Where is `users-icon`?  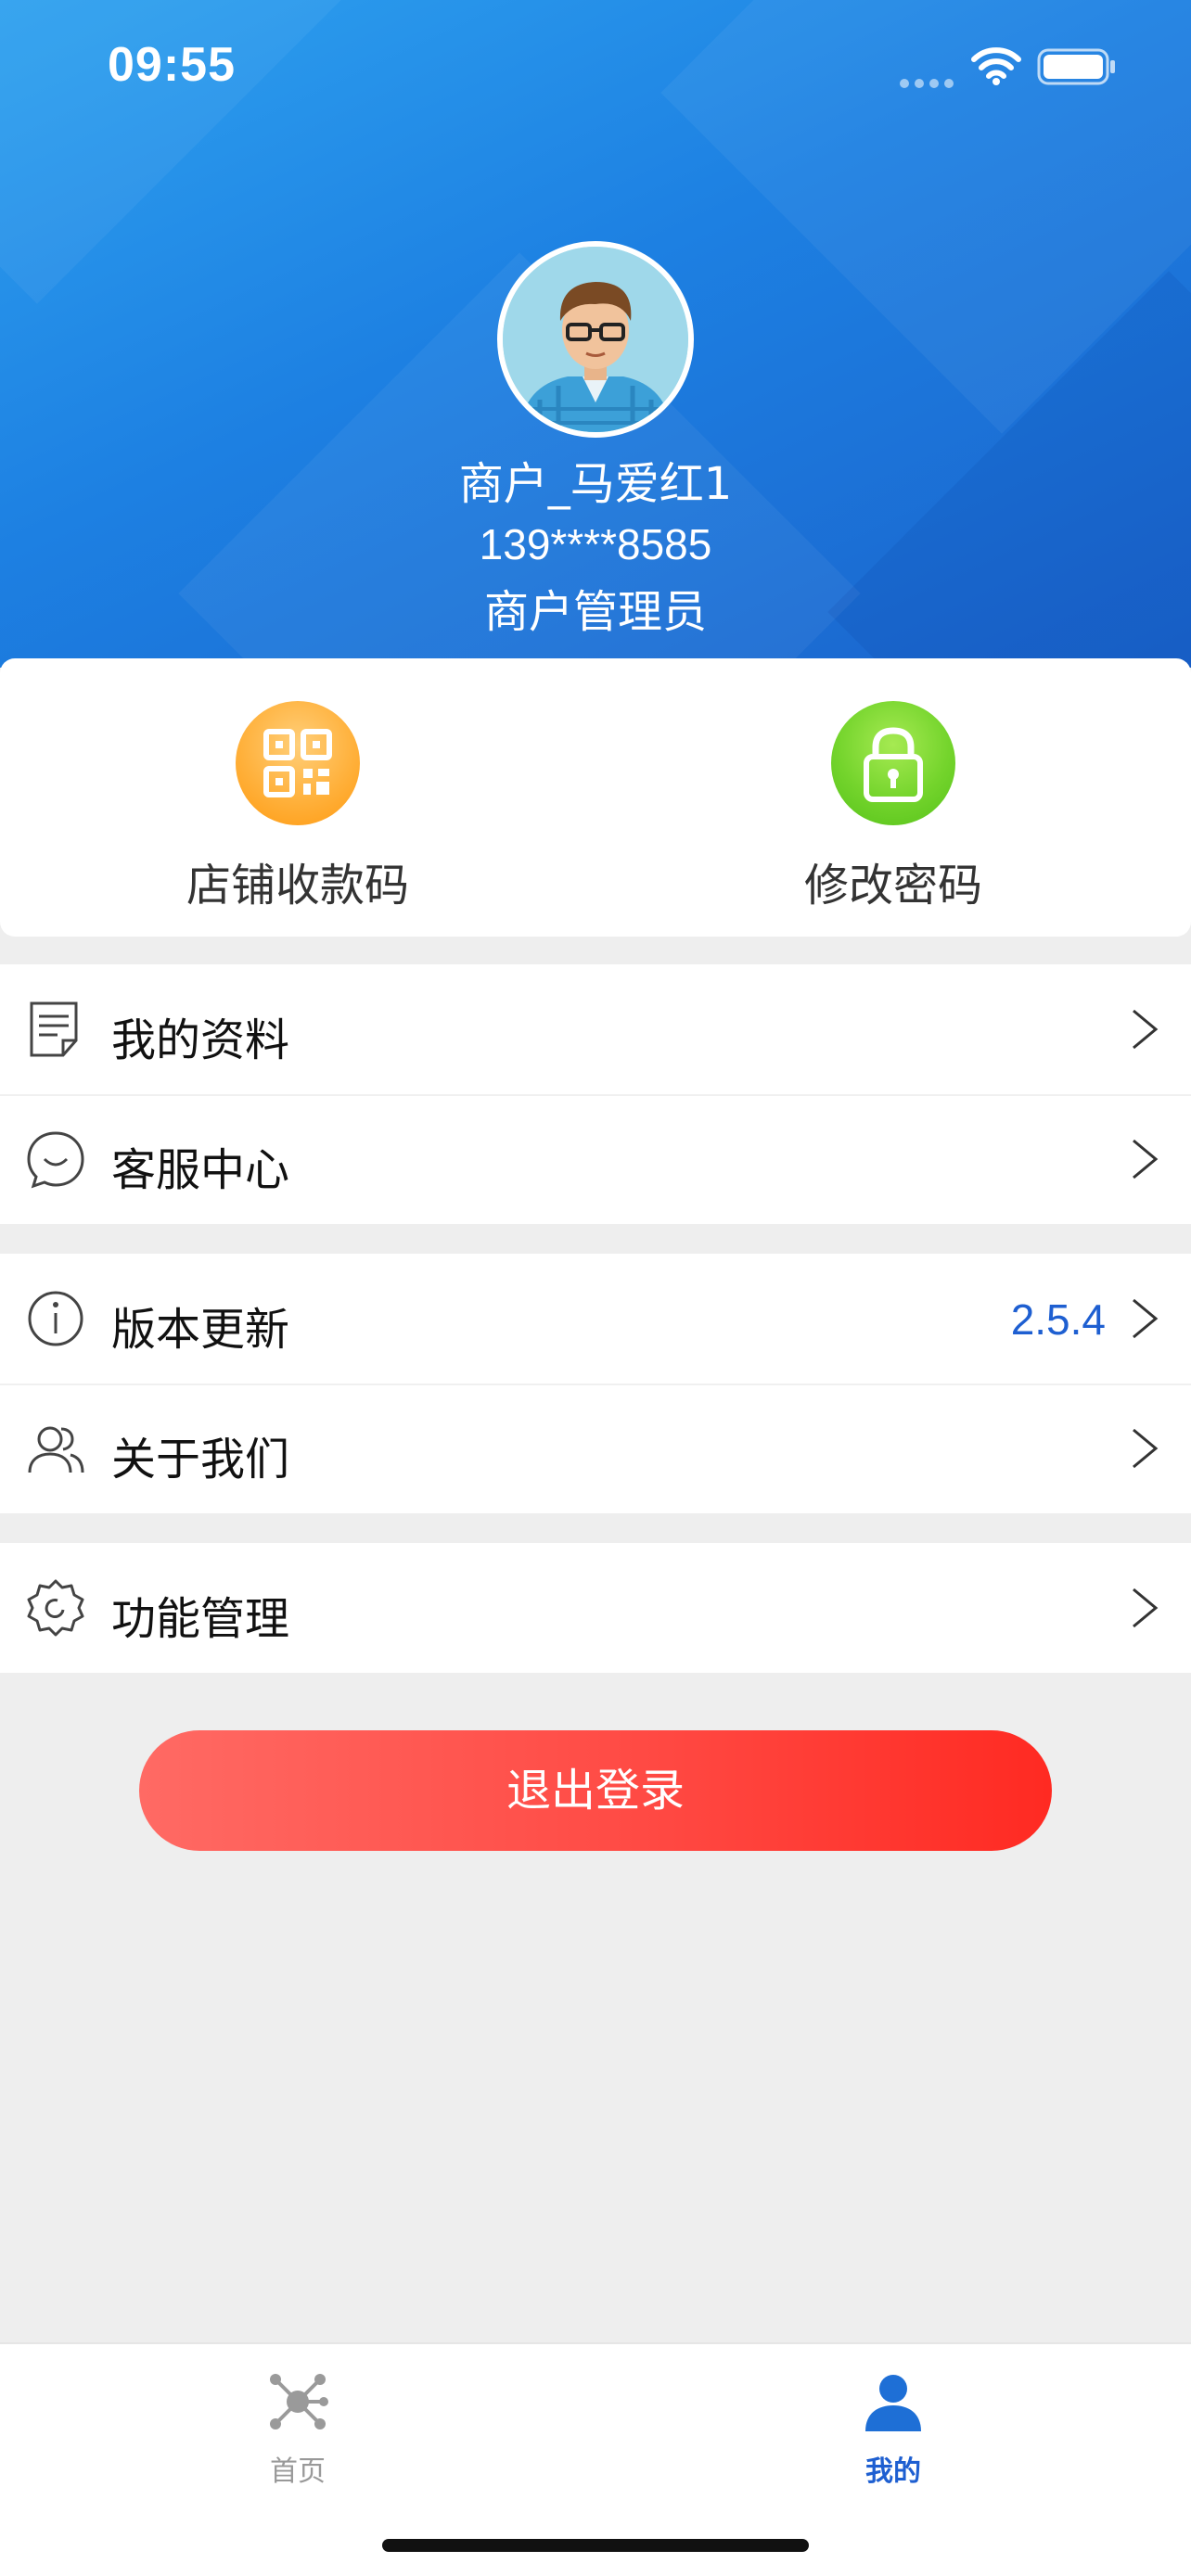
users-icon is located at coordinates (56, 1450).